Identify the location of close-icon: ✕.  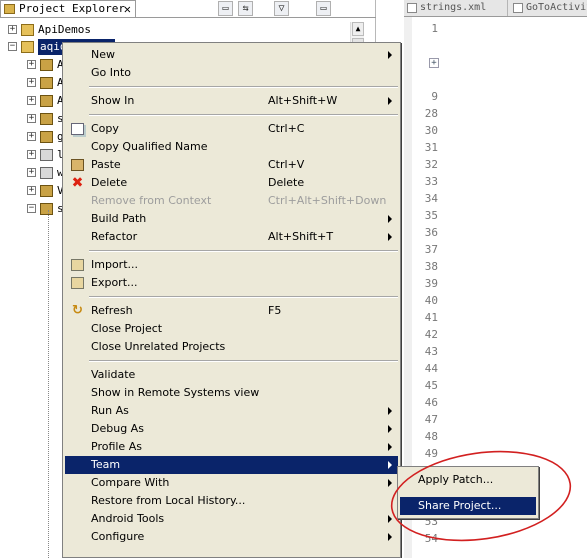
(127, 9).